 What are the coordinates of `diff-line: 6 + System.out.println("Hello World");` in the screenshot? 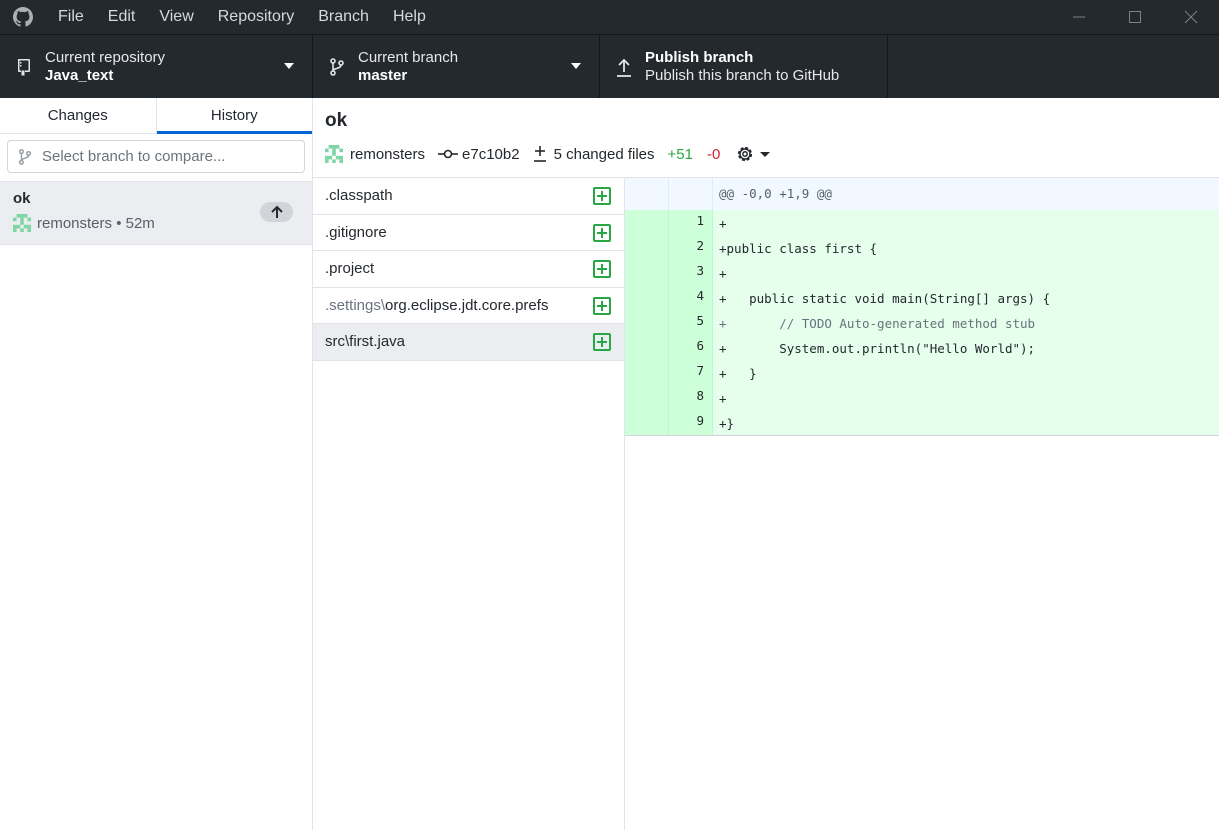 It's located at (922, 347).